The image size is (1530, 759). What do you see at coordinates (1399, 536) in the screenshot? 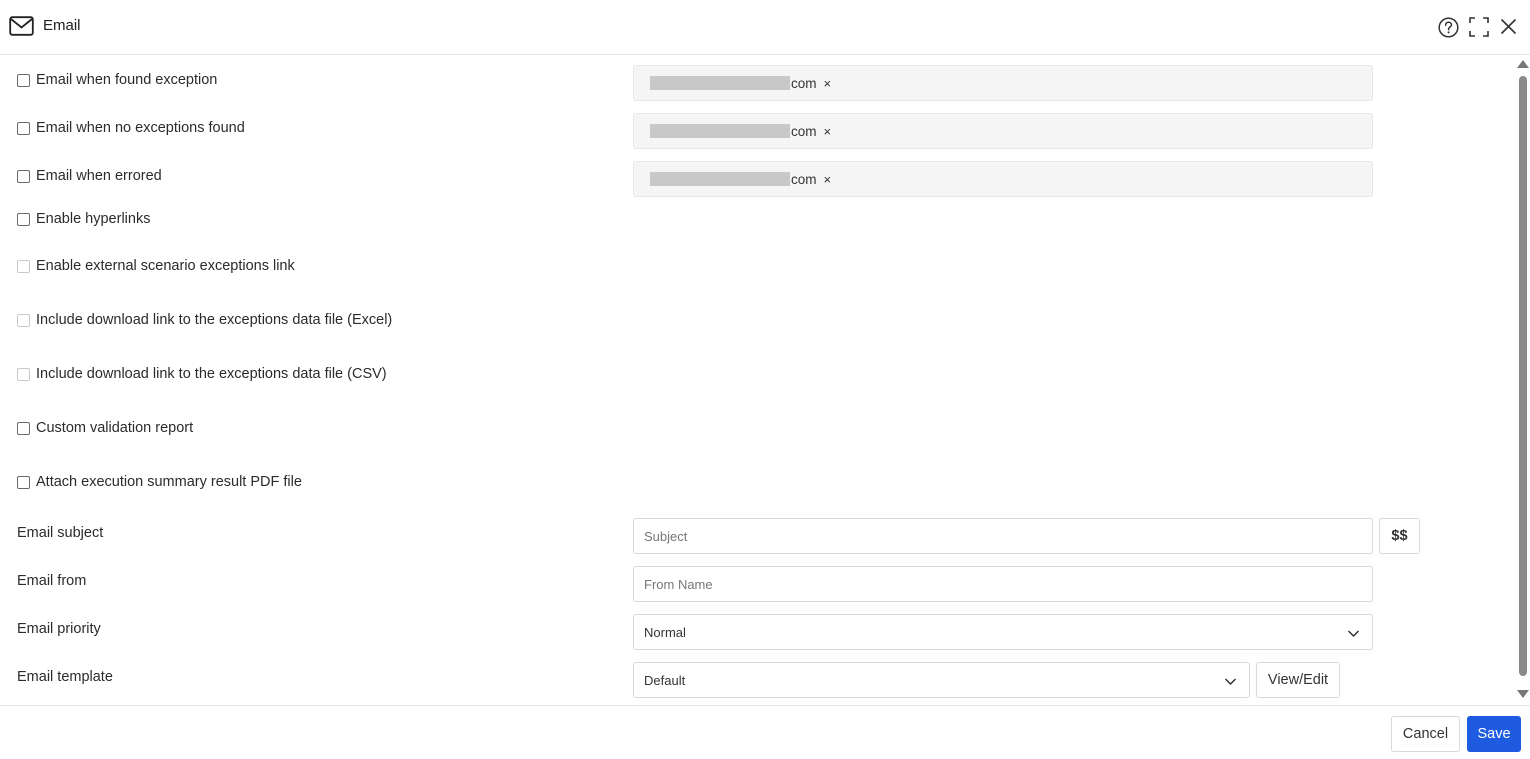
I see `insert-variable-button: $$` at bounding box center [1399, 536].